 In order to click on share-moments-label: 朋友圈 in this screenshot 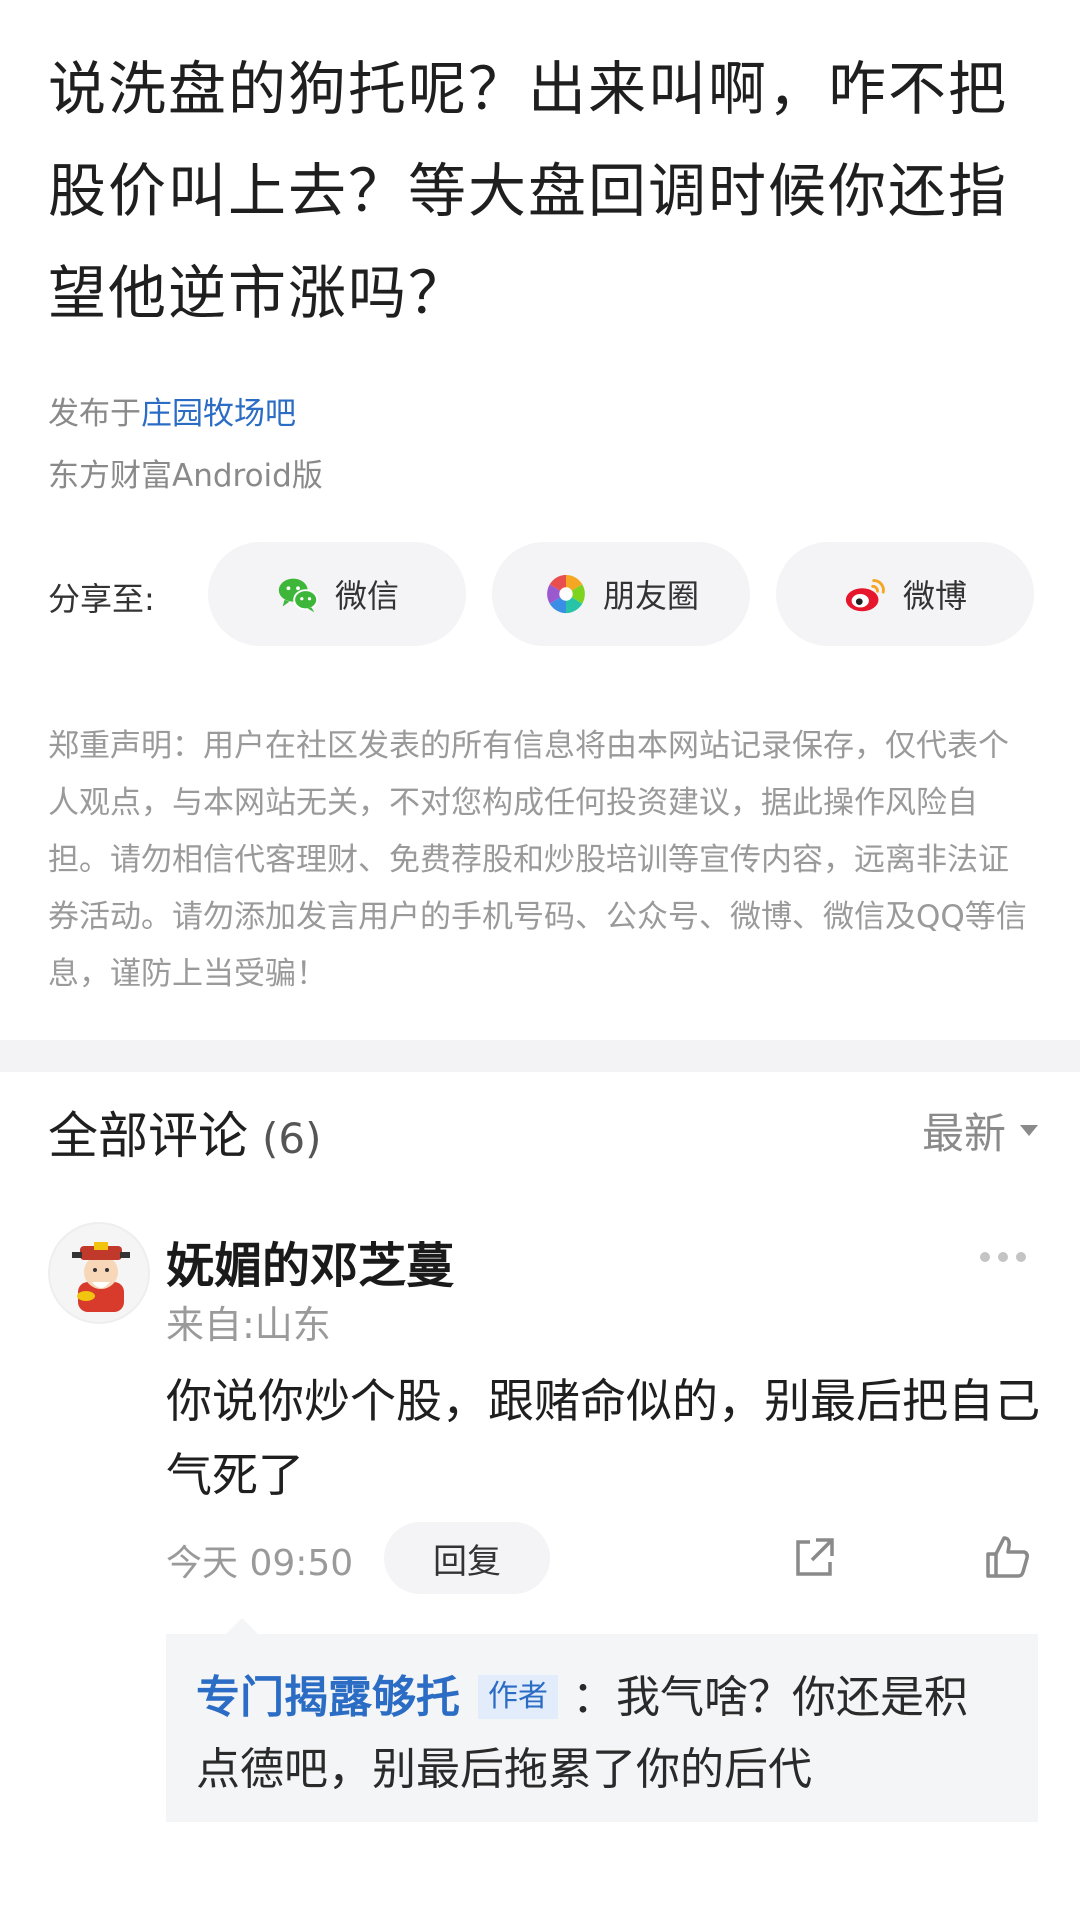, I will do `click(650, 596)`.